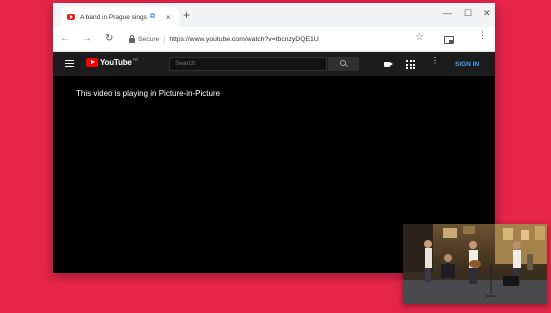 This screenshot has width=551, height=313. I want to click on tab-strip: A band in Prague sings th ⧉ × + — ☐ ✕, so click(274, 15).